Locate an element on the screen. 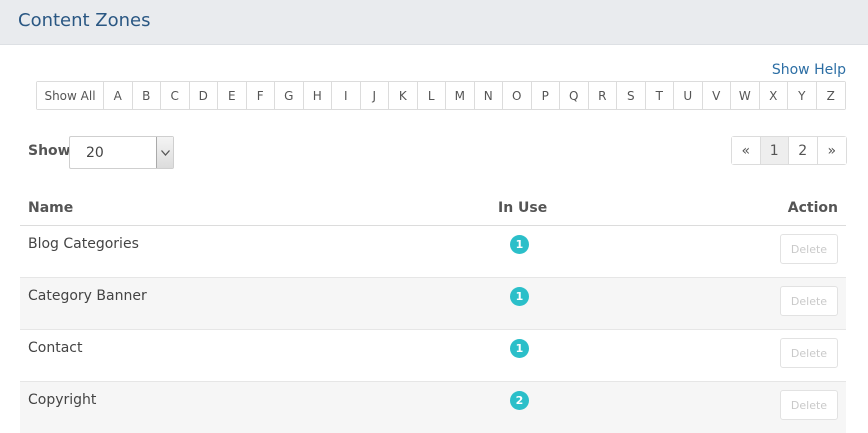  filter-show-all-button: Show All is located at coordinates (70, 95).